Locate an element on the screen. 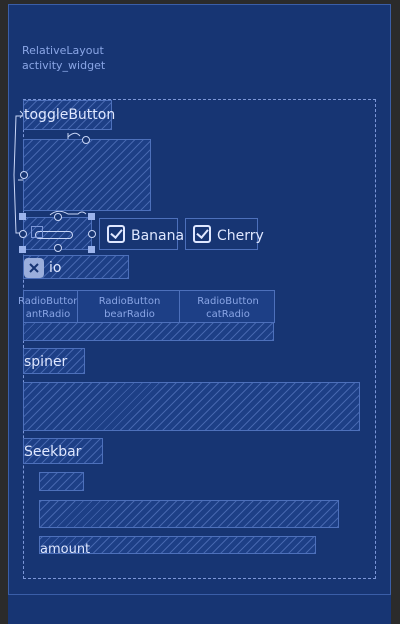 The width and height of the screenshot is (400, 624). amount-label: amount is located at coordinates (65, 548).